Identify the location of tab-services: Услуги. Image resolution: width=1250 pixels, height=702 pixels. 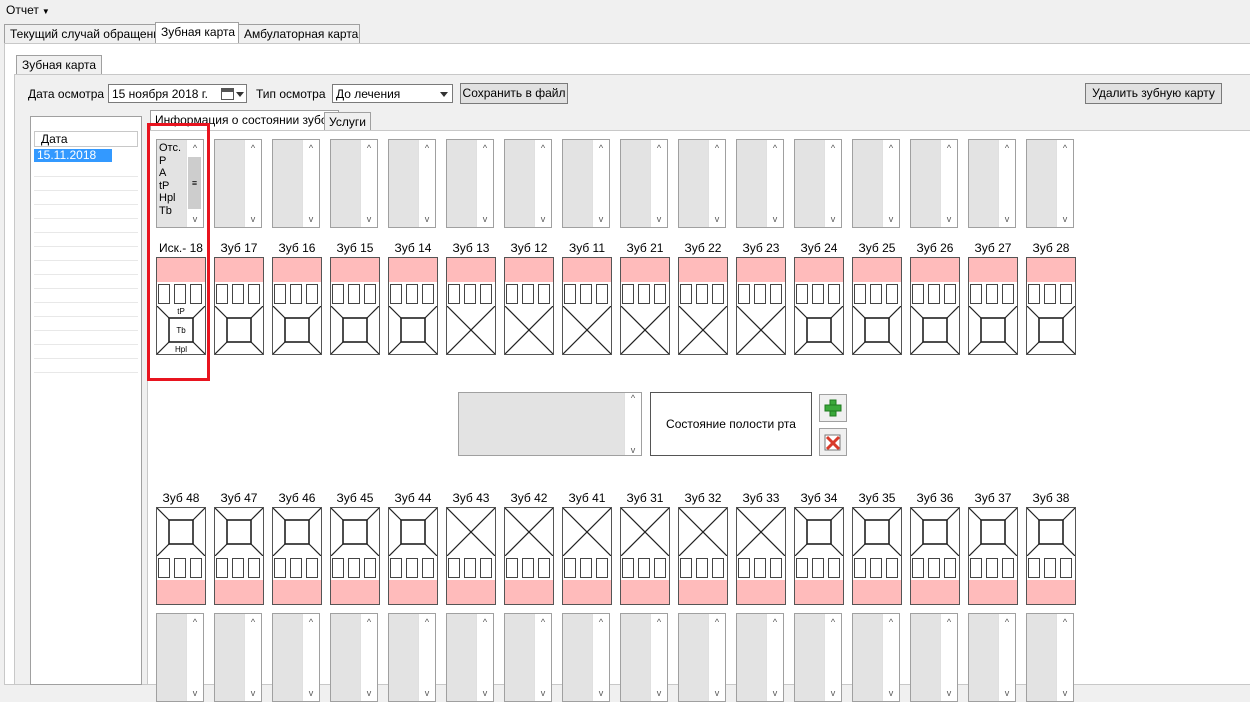
(347, 121).